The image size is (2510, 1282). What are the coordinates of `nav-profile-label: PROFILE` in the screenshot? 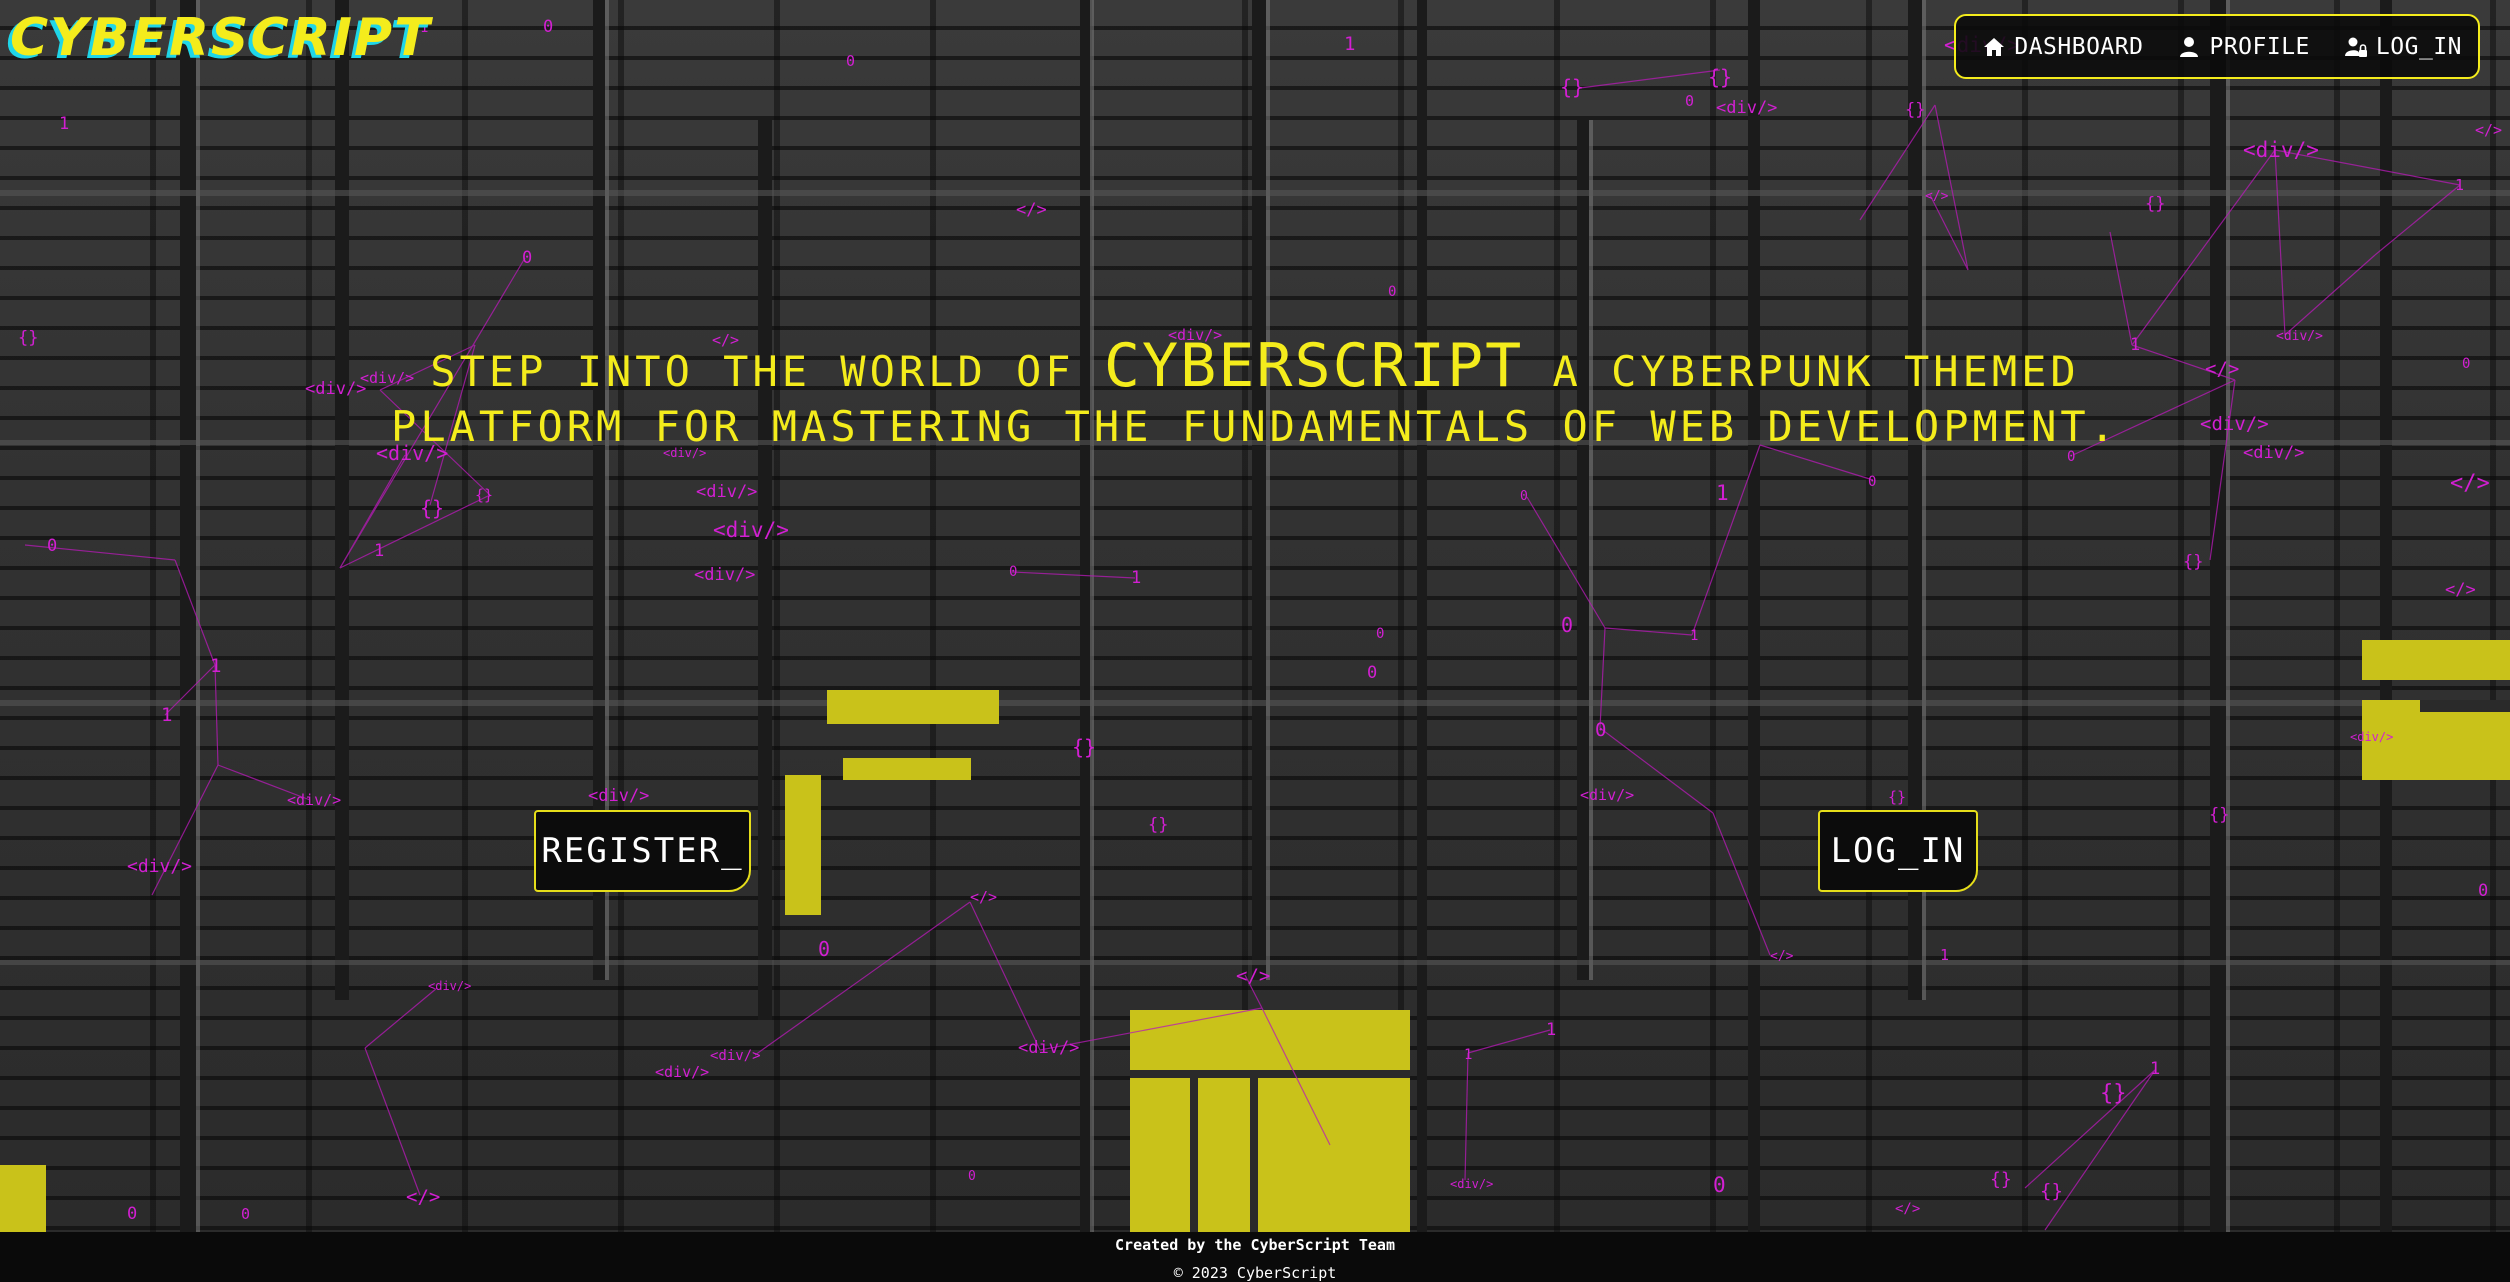 It's located at (2259, 46).